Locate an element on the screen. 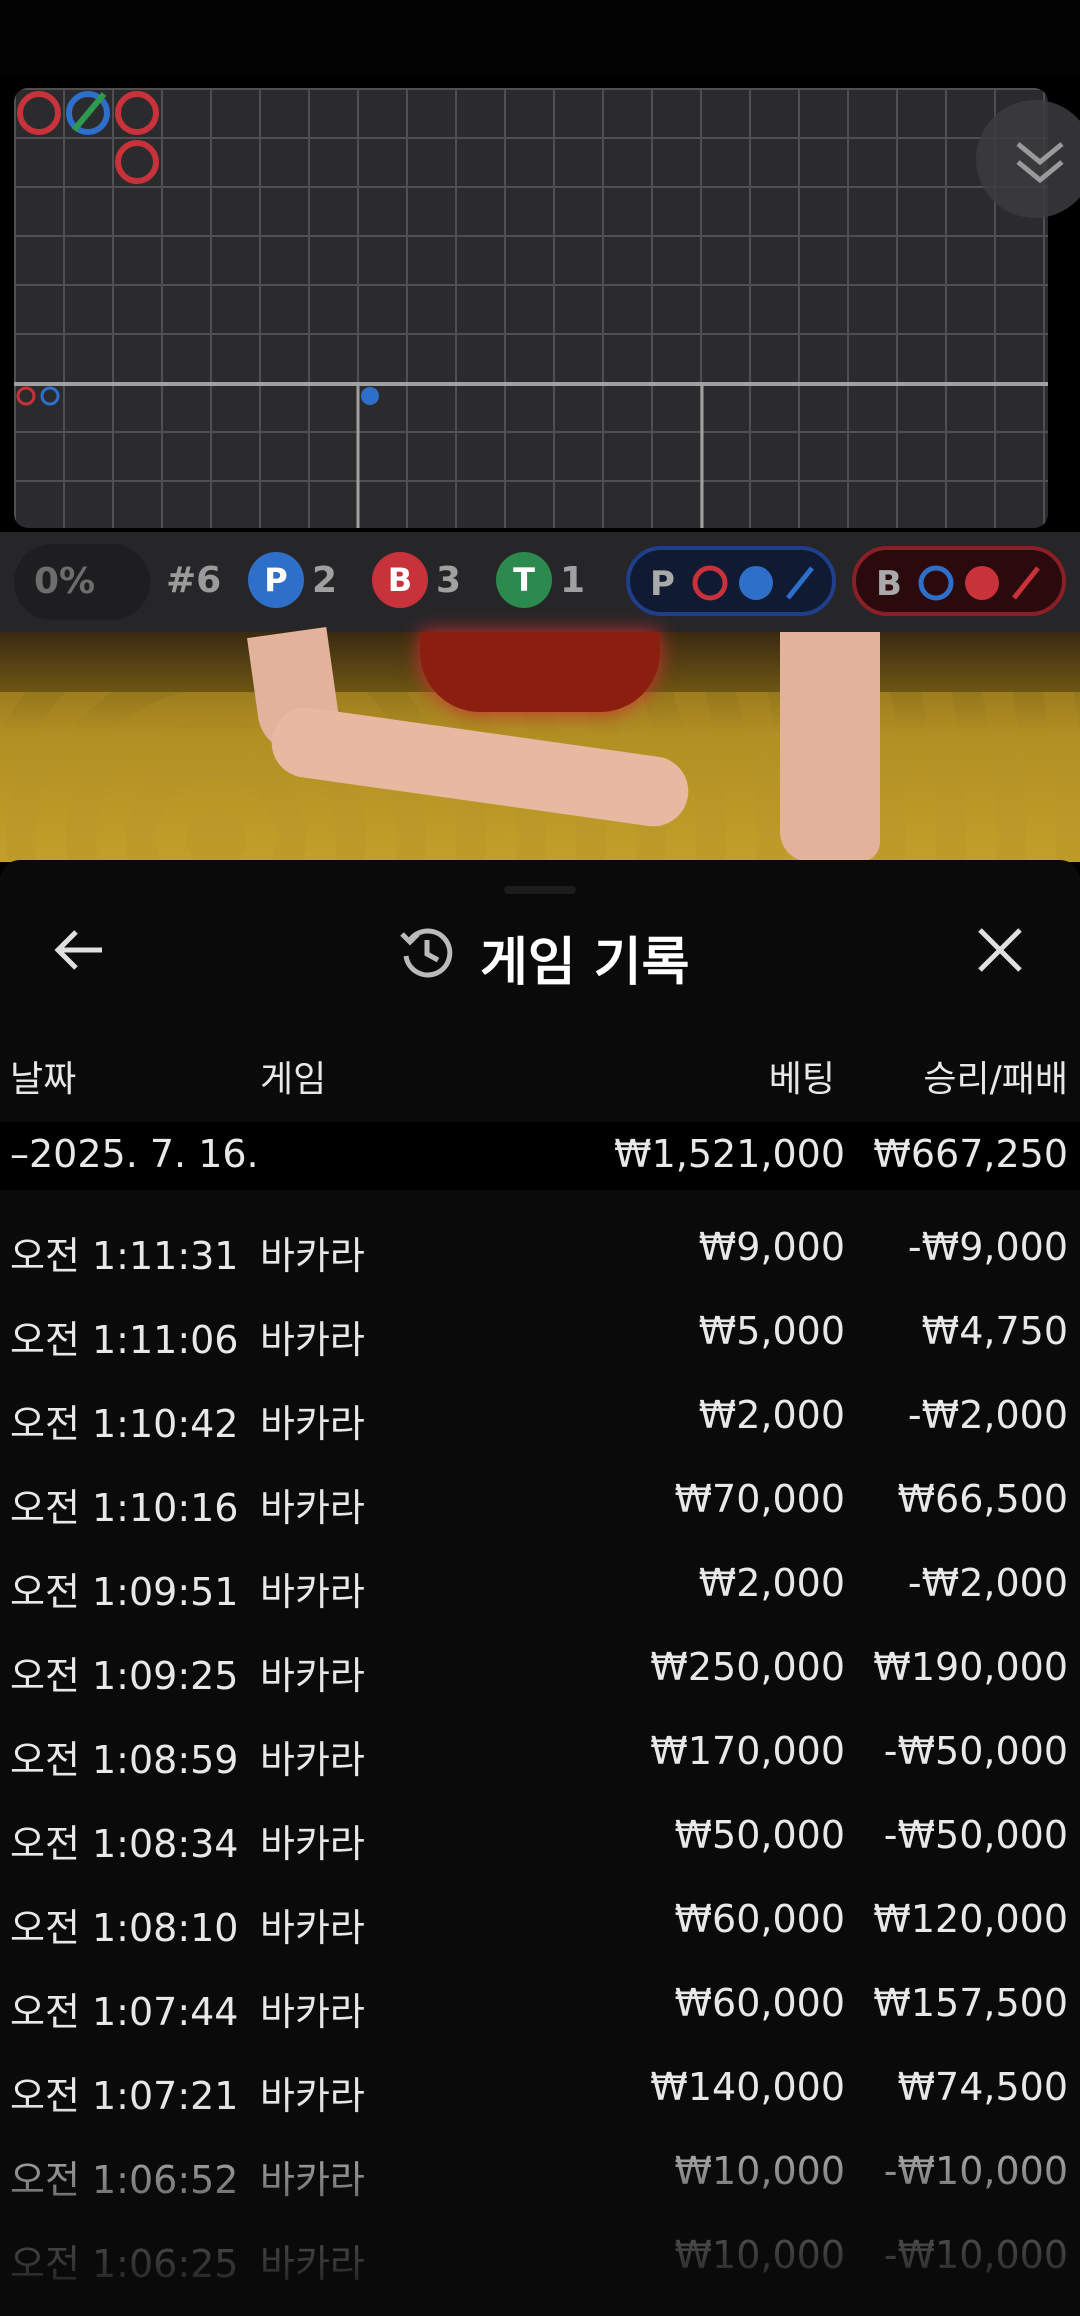 This screenshot has height=2316, width=1080. row-winloss: ₩157,500 is located at coordinates (970, 2003).